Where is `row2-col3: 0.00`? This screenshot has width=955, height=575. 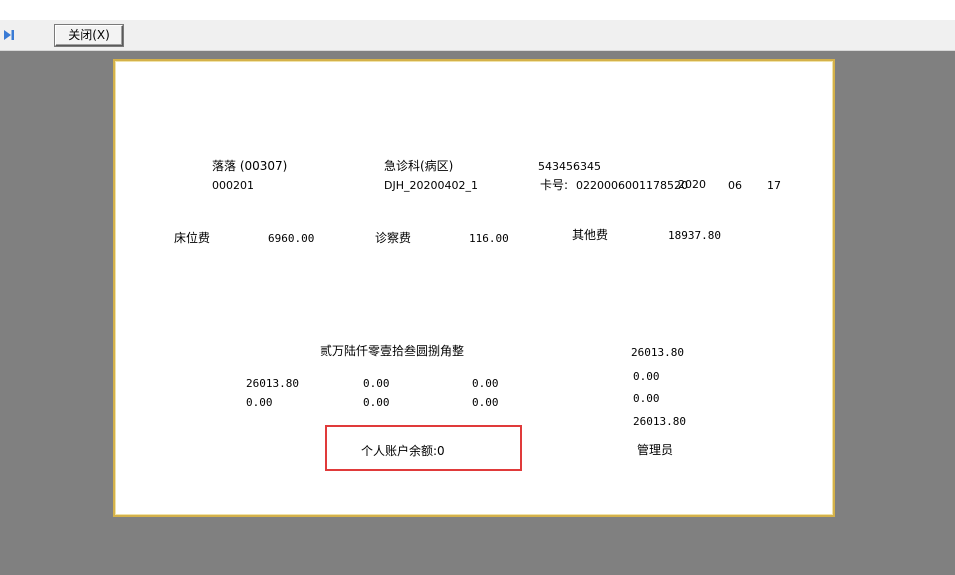
row2-col3: 0.00 is located at coordinates (485, 402).